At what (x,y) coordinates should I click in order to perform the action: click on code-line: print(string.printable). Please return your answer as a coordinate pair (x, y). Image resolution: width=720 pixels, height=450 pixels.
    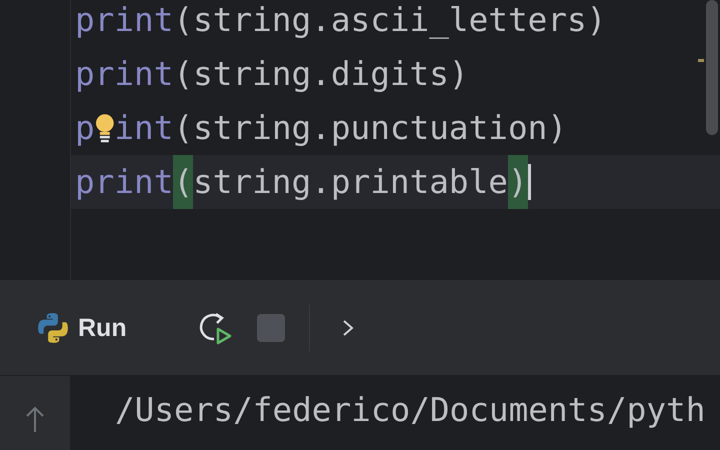
    Looking at the image, I should click on (301, 182).